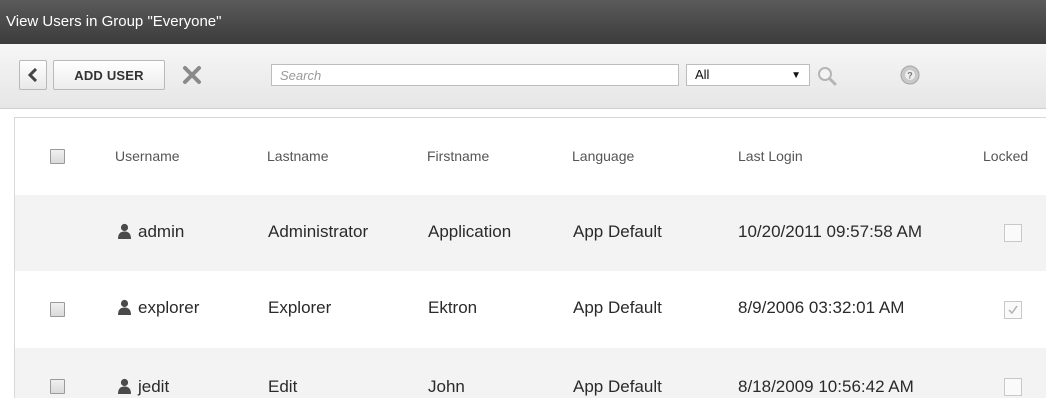  Describe the element at coordinates (1005, 156) in the screenshot. I see `column-header-locked: Locked` at that location.